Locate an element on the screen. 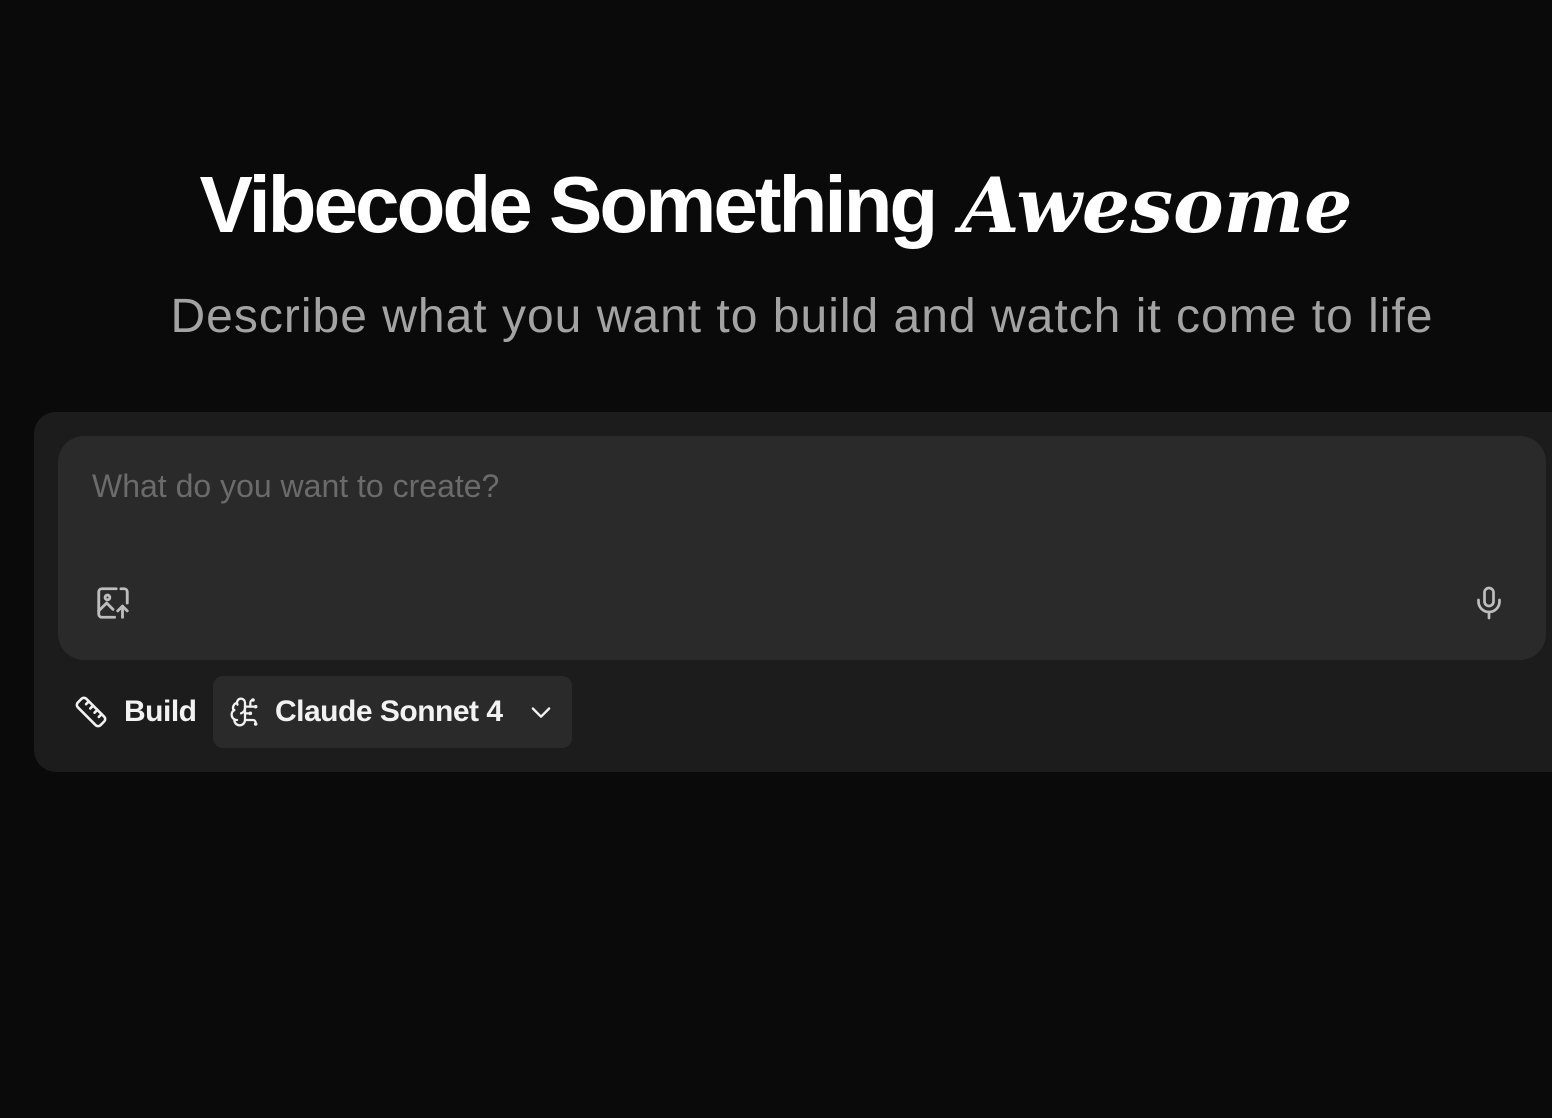 This screenshot has width=1552, height=1118. prompt-input is located at coordinates (792, 486).